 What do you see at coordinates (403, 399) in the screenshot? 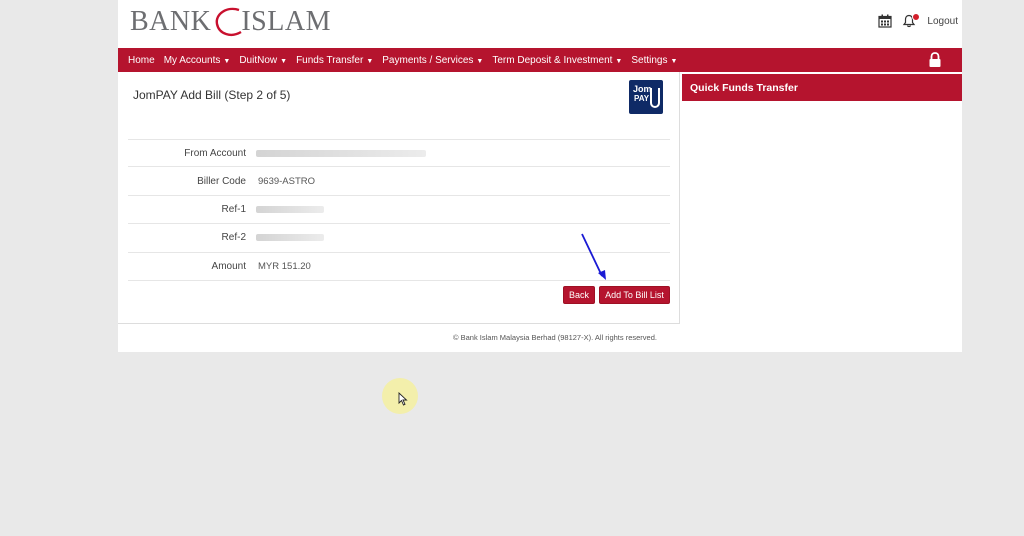
I see `mouse-pointer-icon` at bounding box center [403, 399].